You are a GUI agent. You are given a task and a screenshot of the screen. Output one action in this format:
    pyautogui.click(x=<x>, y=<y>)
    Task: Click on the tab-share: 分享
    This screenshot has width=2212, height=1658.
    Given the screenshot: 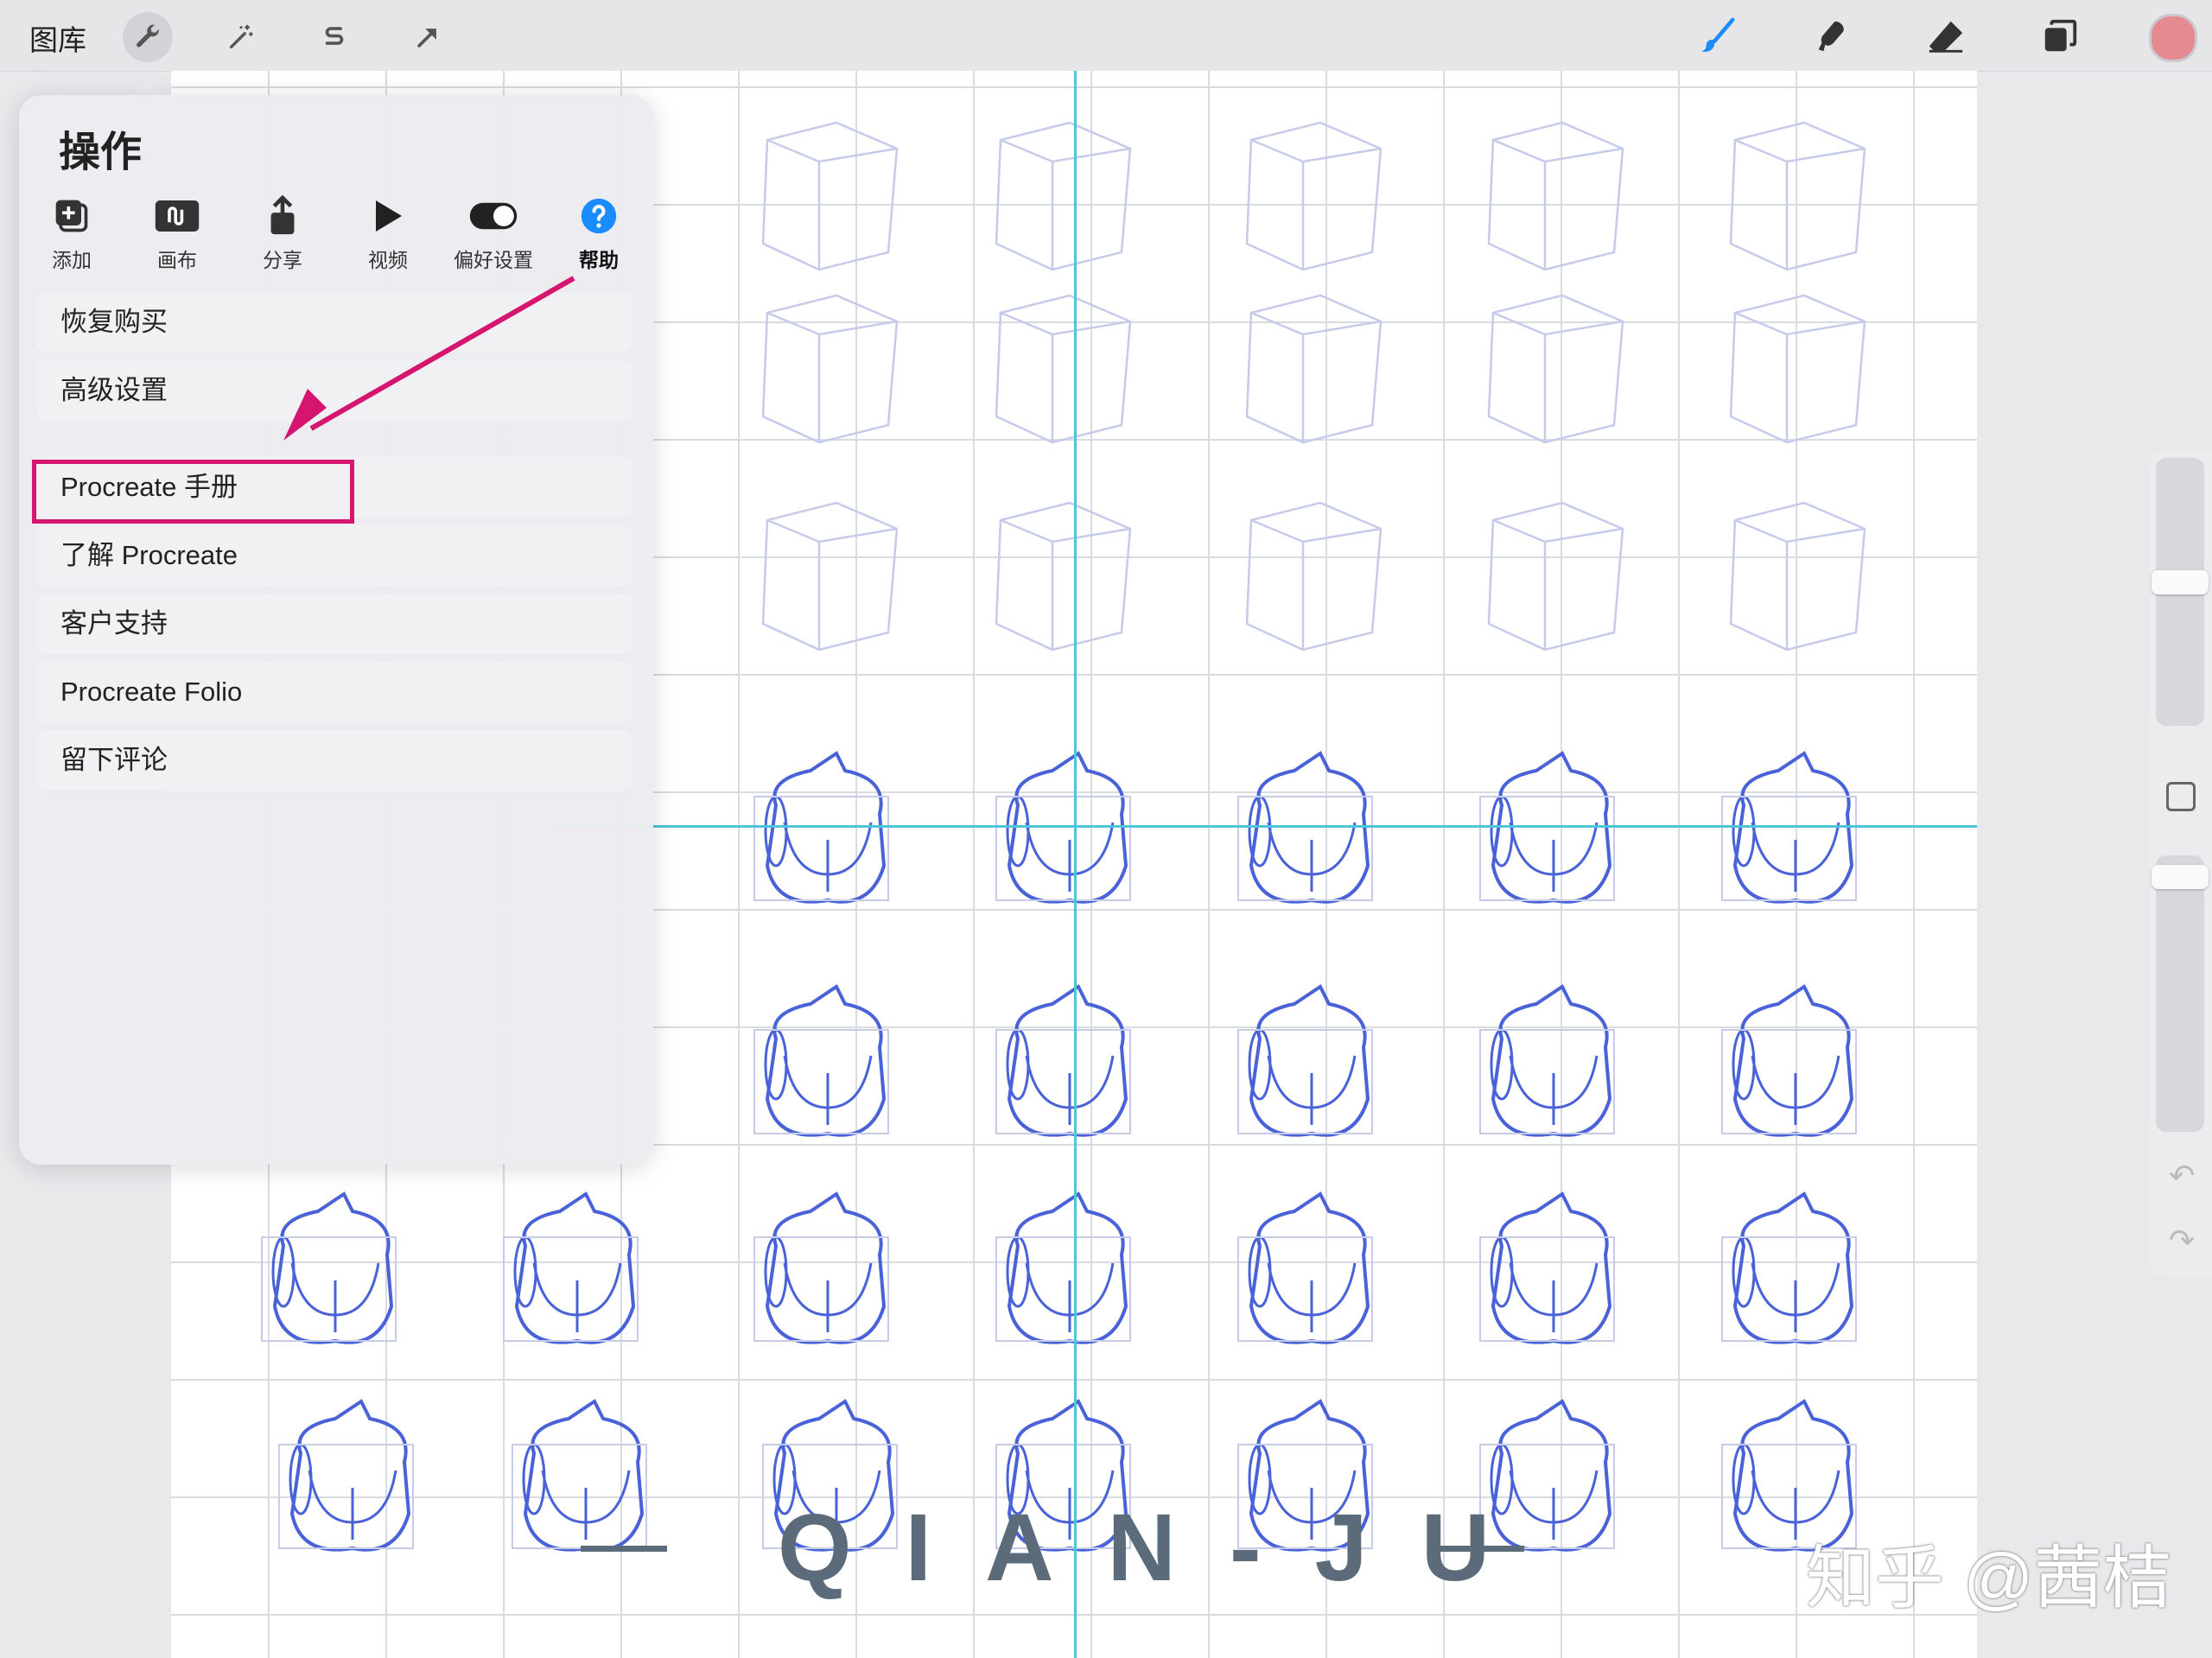 What is the action you would take?
    pyautogui.click(x=282, y=231)
    